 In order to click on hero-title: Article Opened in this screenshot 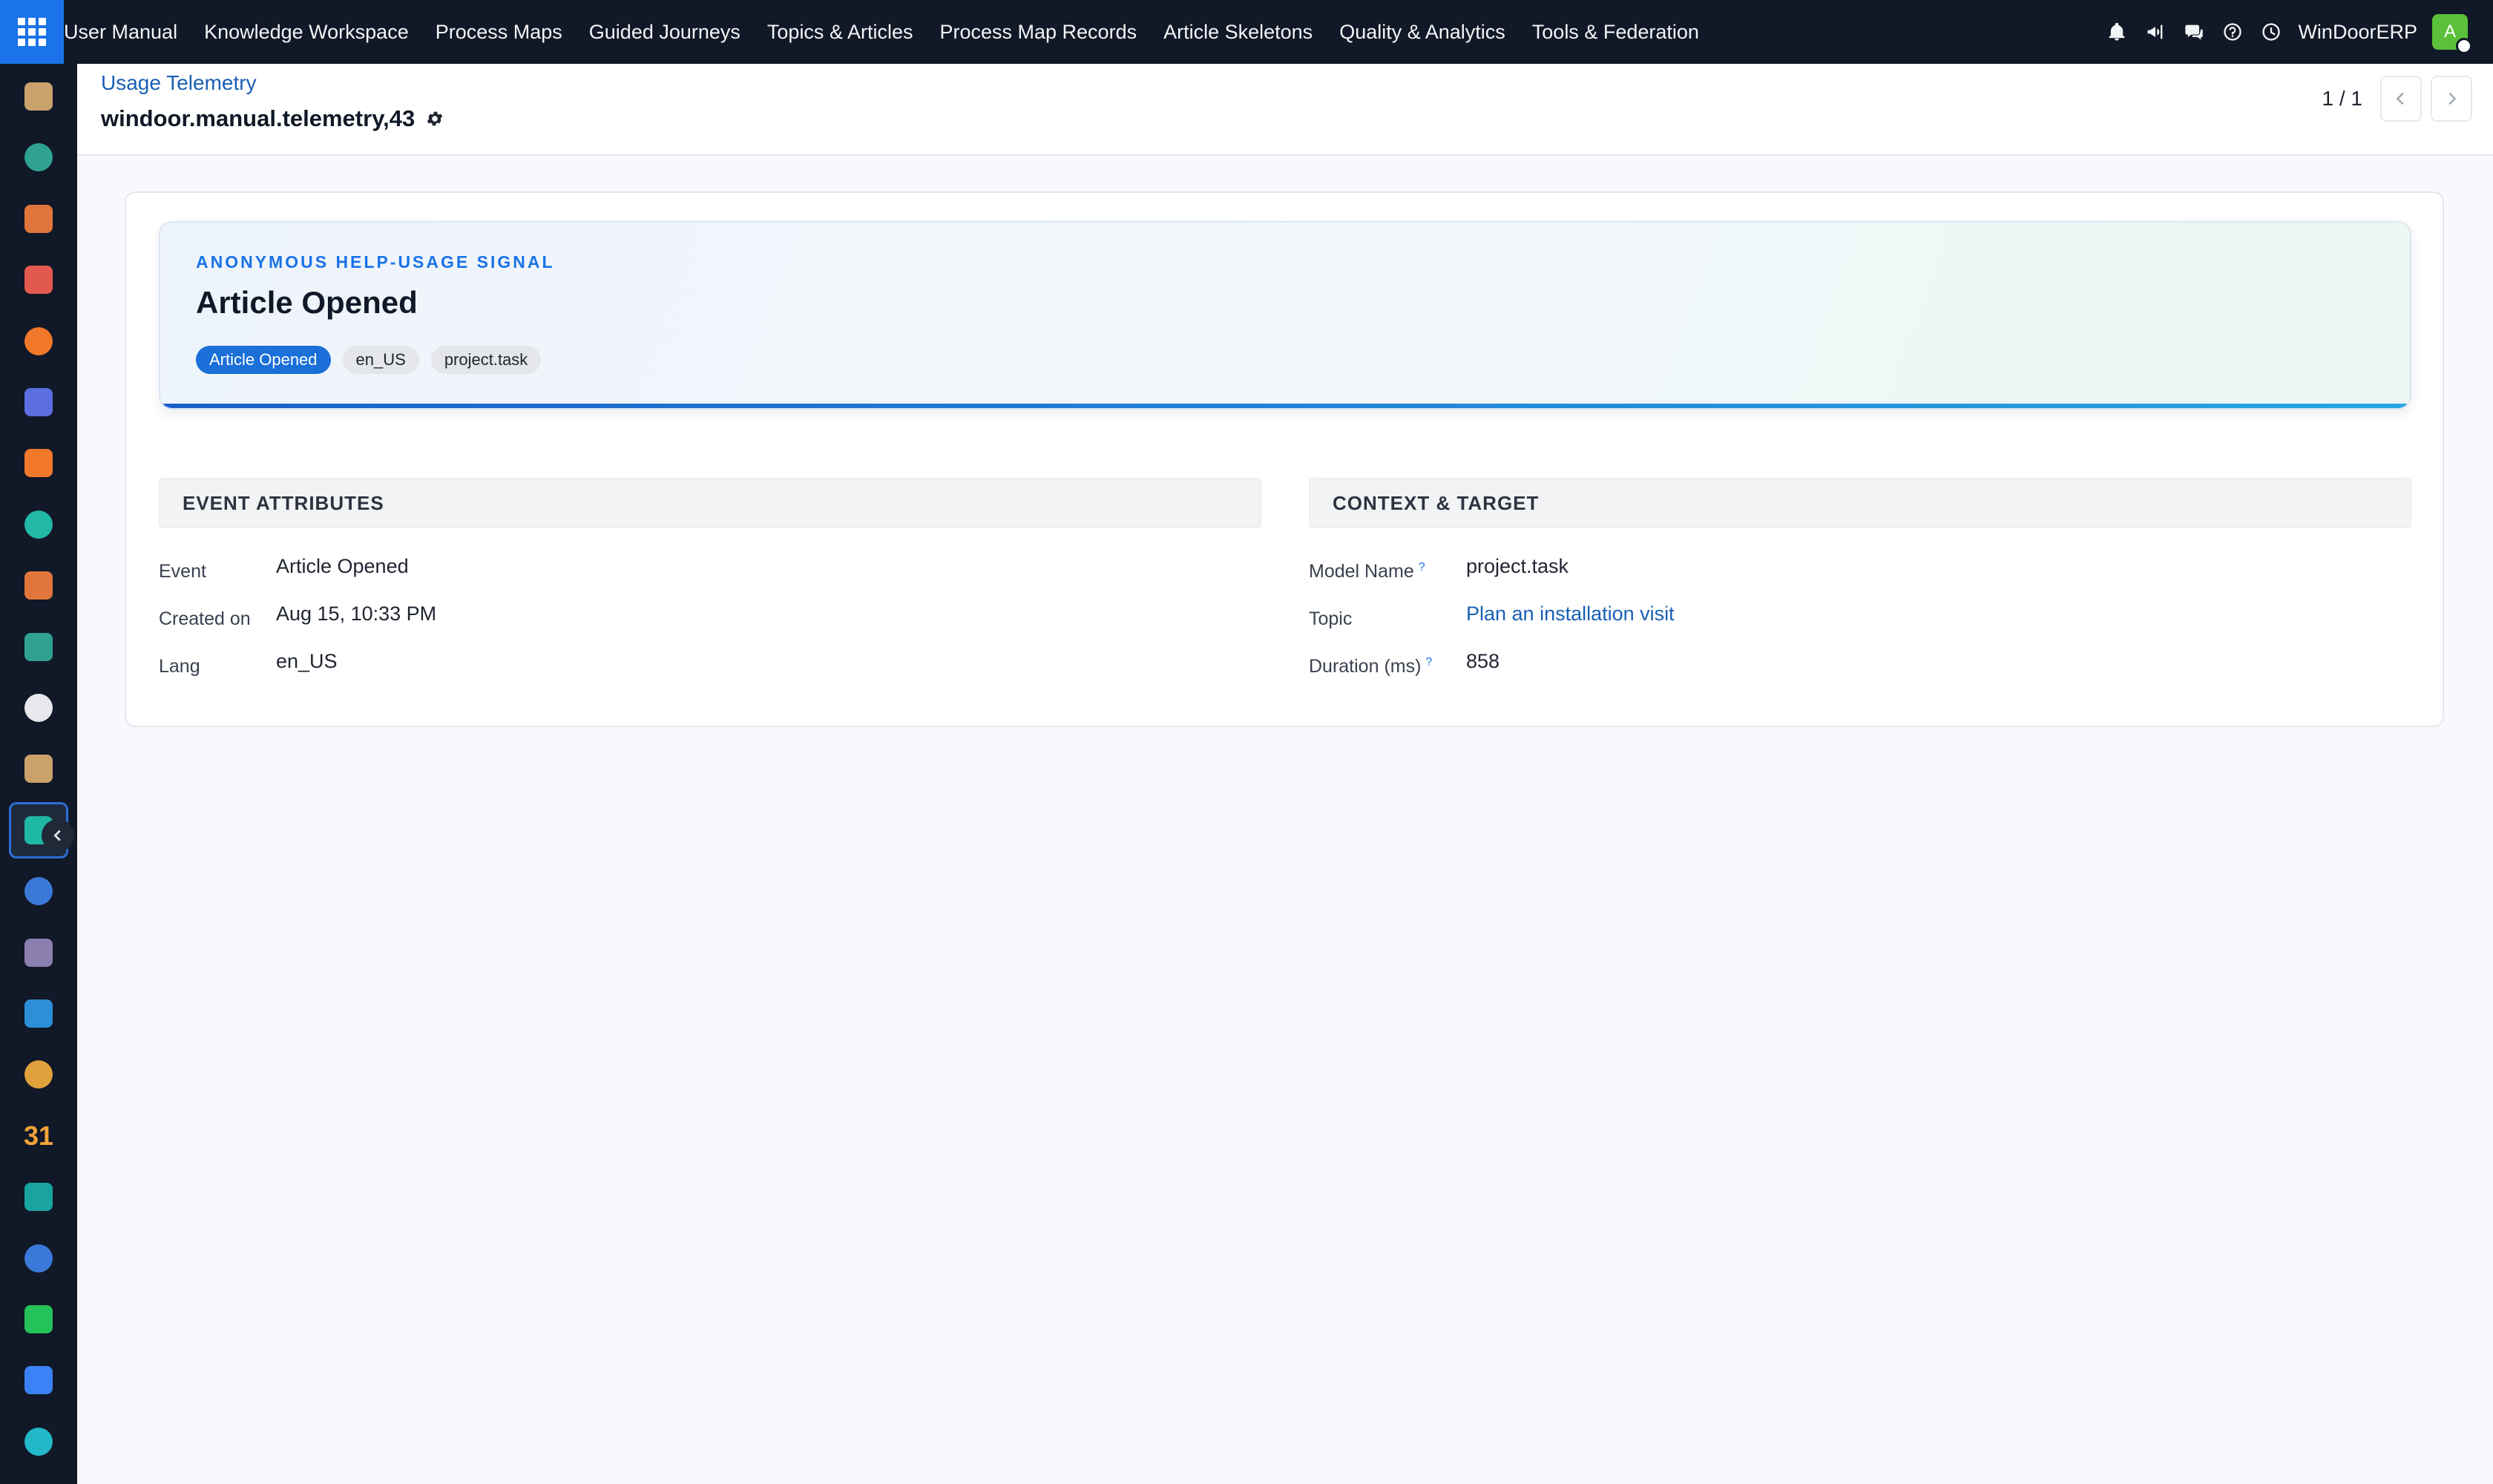, I will do `click(307, 302)`.